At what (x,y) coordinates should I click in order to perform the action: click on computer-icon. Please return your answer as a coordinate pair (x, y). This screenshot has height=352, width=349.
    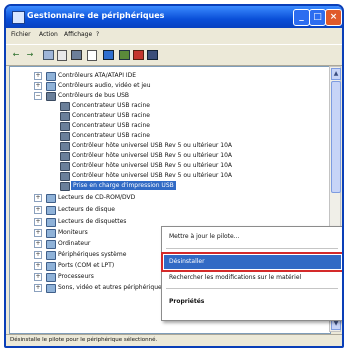
    Looking at the image, I should click on (51, 244).